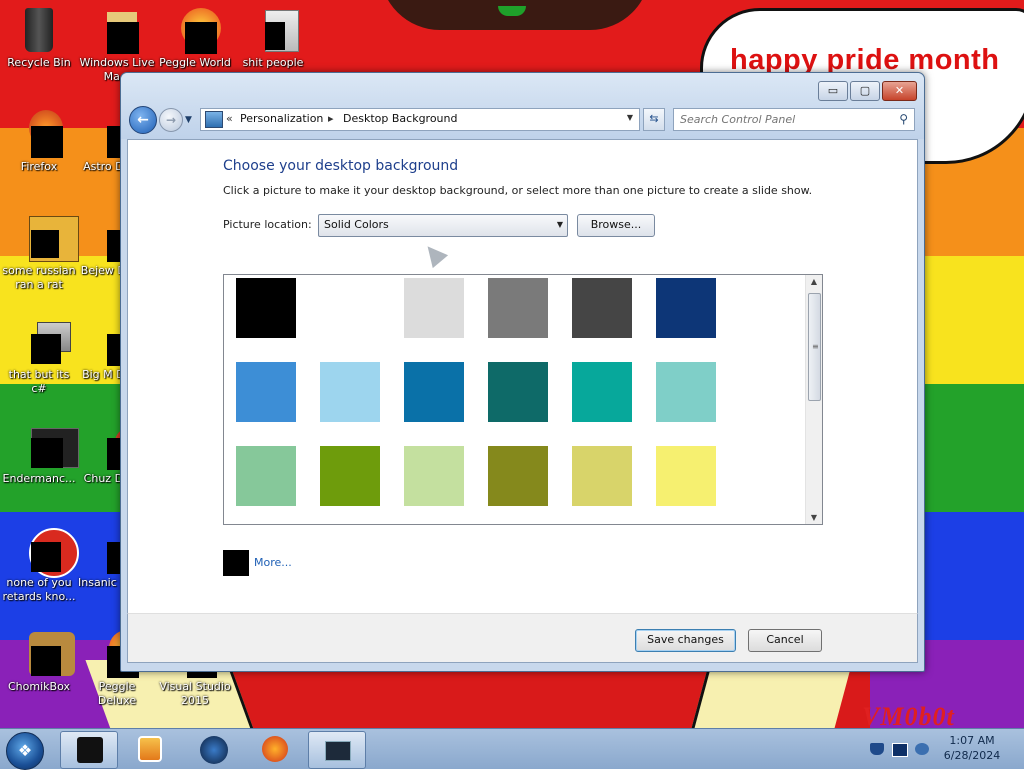 This screenshot has height=770, width=1024. What do you see at coordinates (782, 119) in the screenshot?
I see `search-input` at bounding box center [782, 119].